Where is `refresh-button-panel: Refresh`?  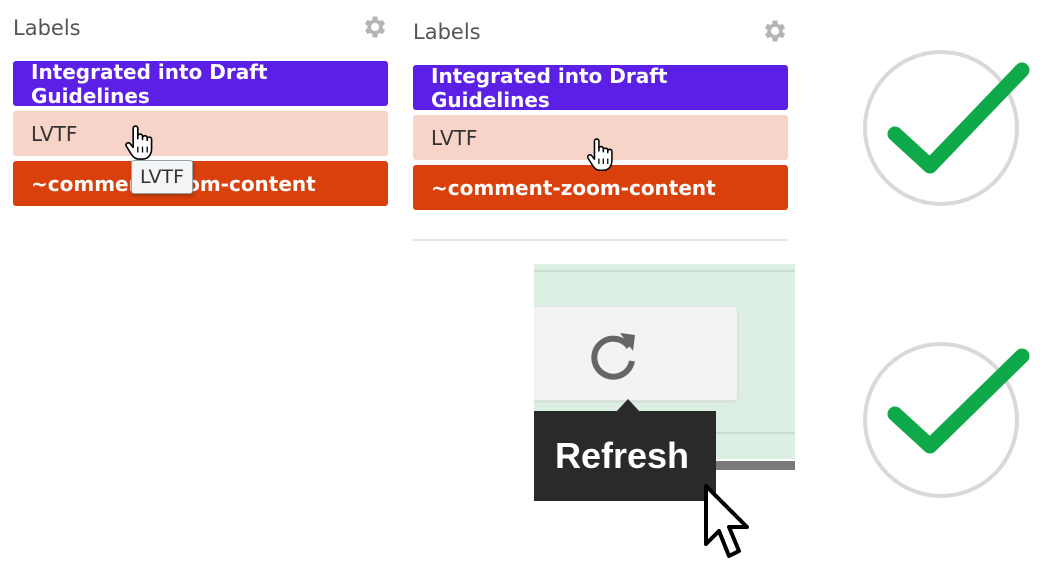
refresh-button-panel: Refresh is located at coordinates (664, 419).